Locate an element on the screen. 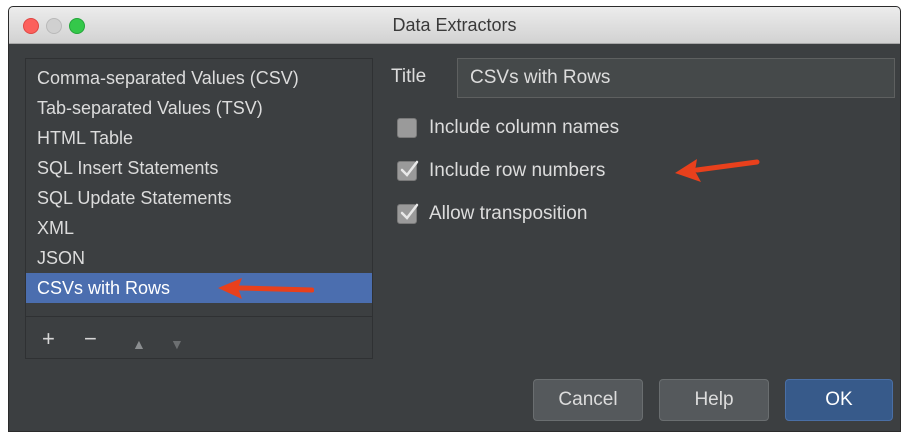 Image resolution: width=908 pixels, height=437 pixels. title-bar: Data Extractors is located at coordinates (454, 25).